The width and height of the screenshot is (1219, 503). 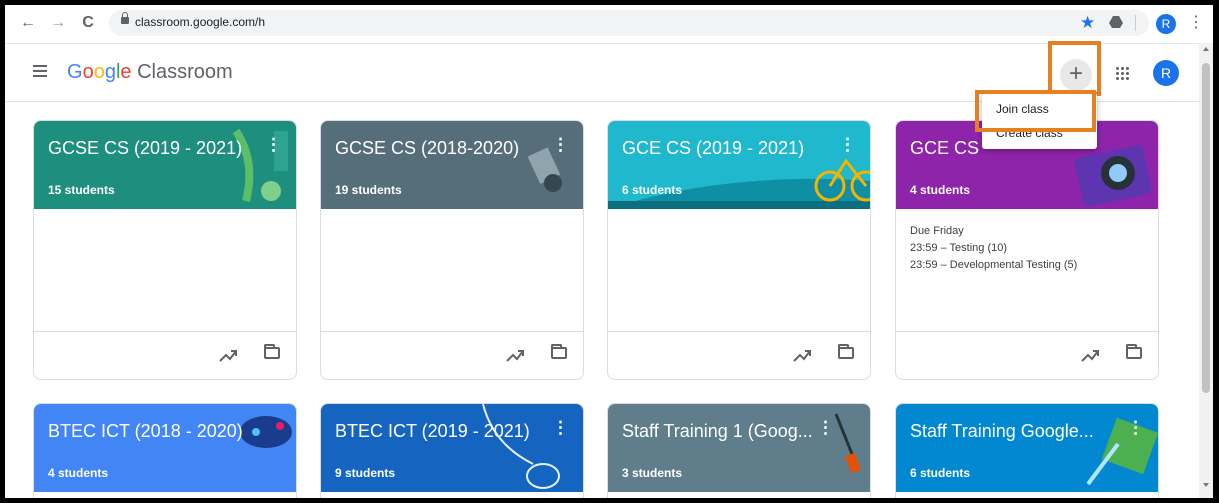 I want to click on class-banner: Staff Training Google... 6 students ⋮, so click(x=1027, y=448).